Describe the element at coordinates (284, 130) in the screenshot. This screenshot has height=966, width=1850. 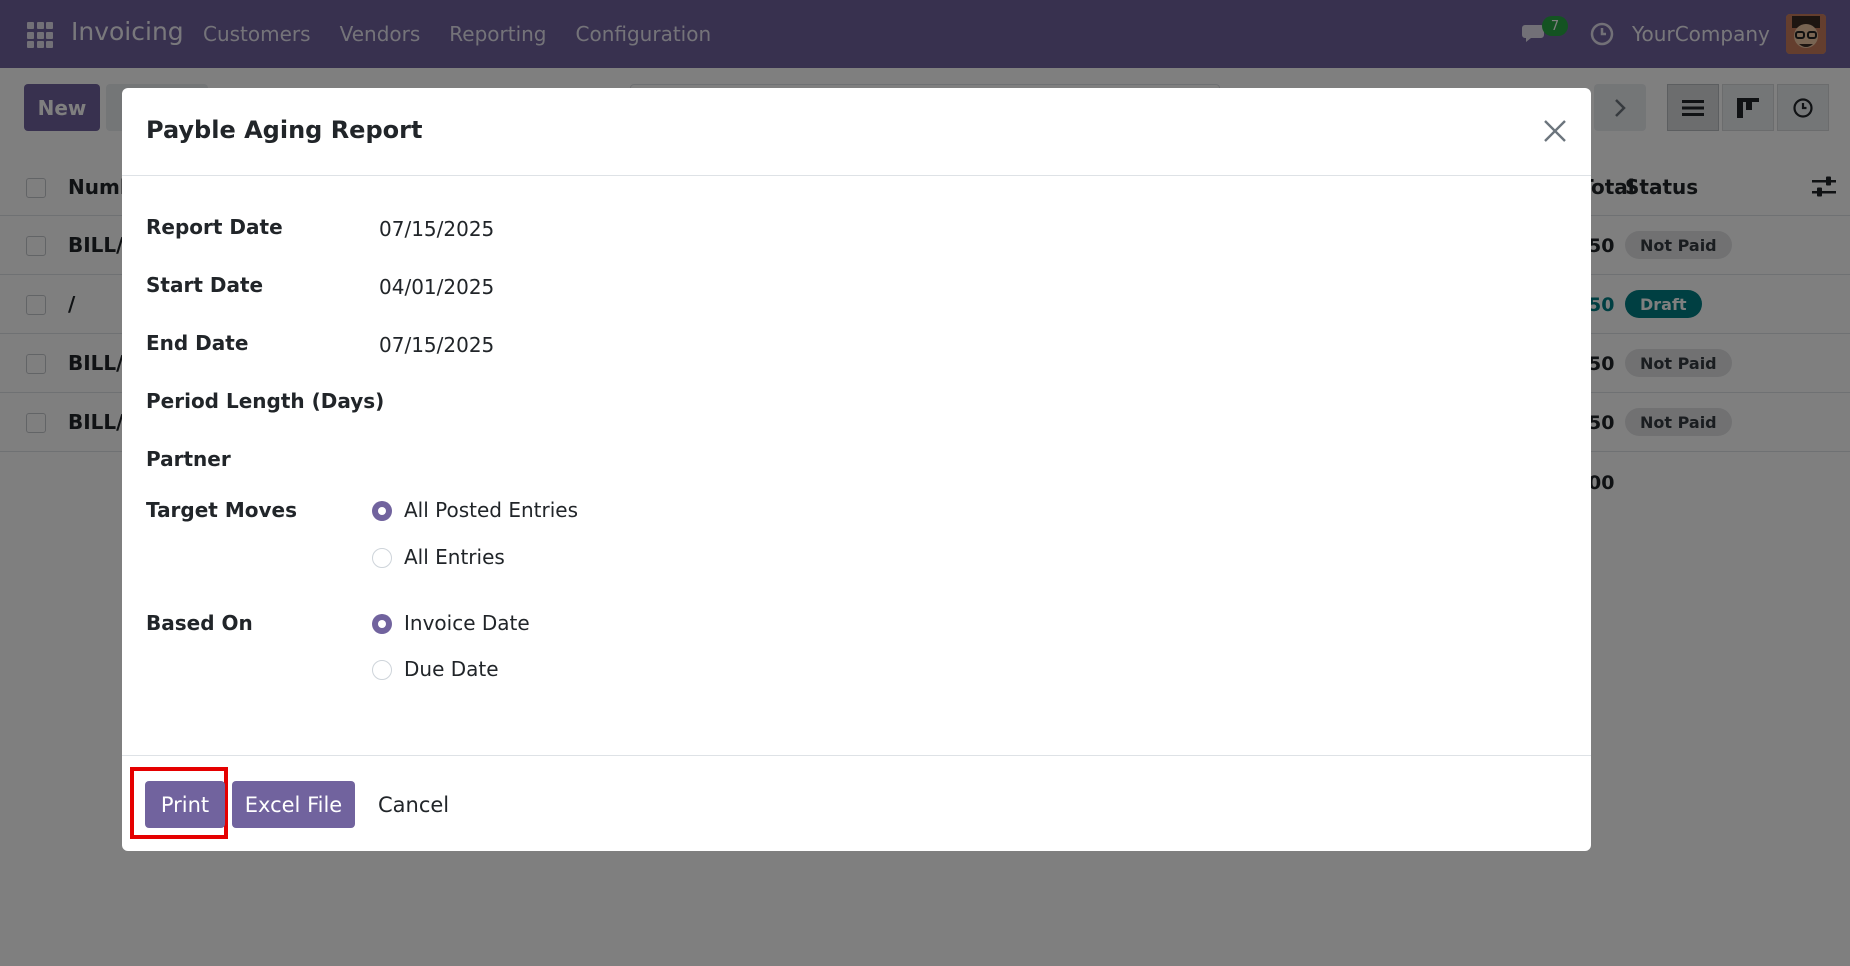
I see `dialog-title: Payble Aging Report` at that location.